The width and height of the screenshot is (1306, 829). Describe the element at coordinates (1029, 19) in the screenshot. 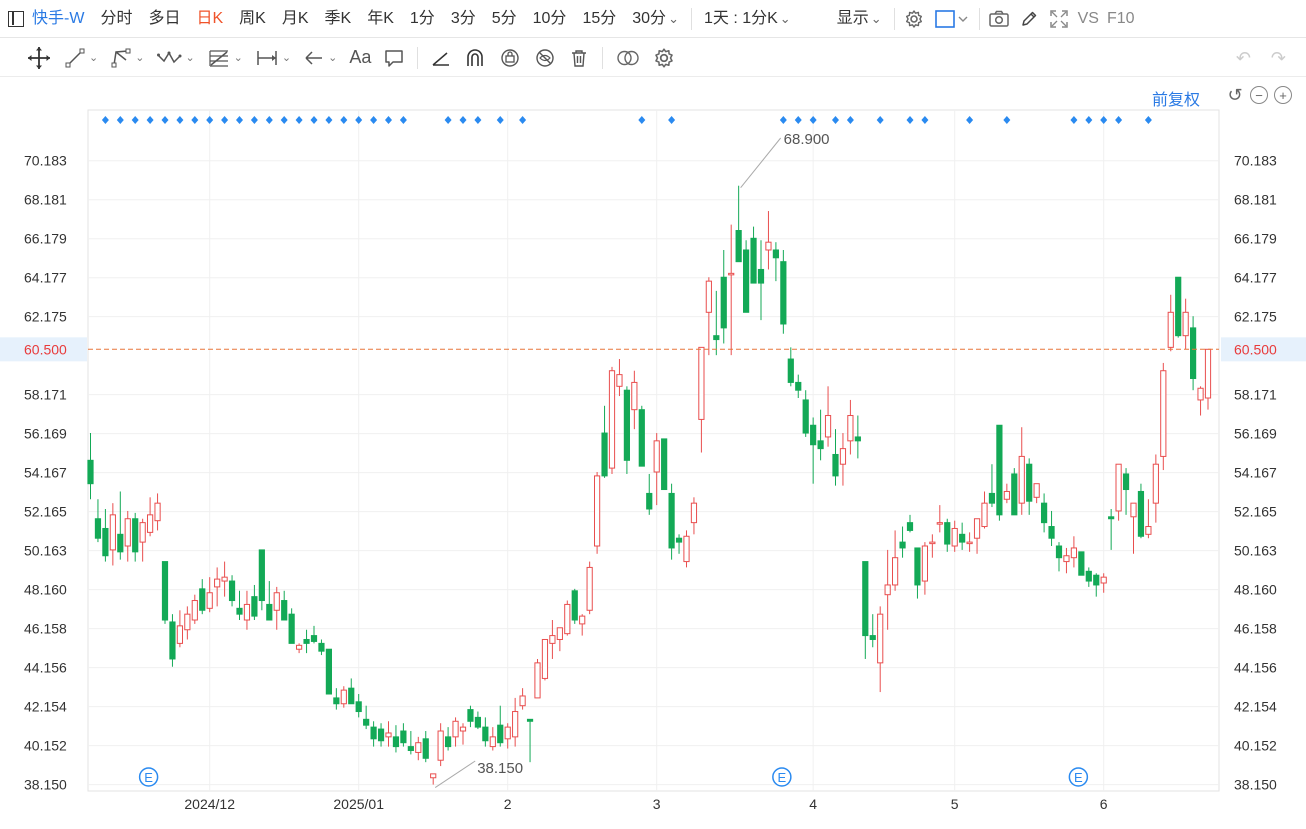

I see `pencil-icon` at that location.